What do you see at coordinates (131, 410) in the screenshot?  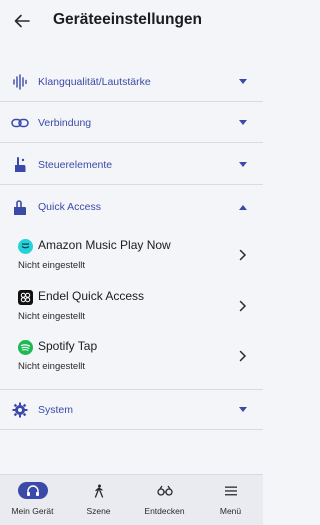 I see `section-system: System` at bounding box center [131, 410].